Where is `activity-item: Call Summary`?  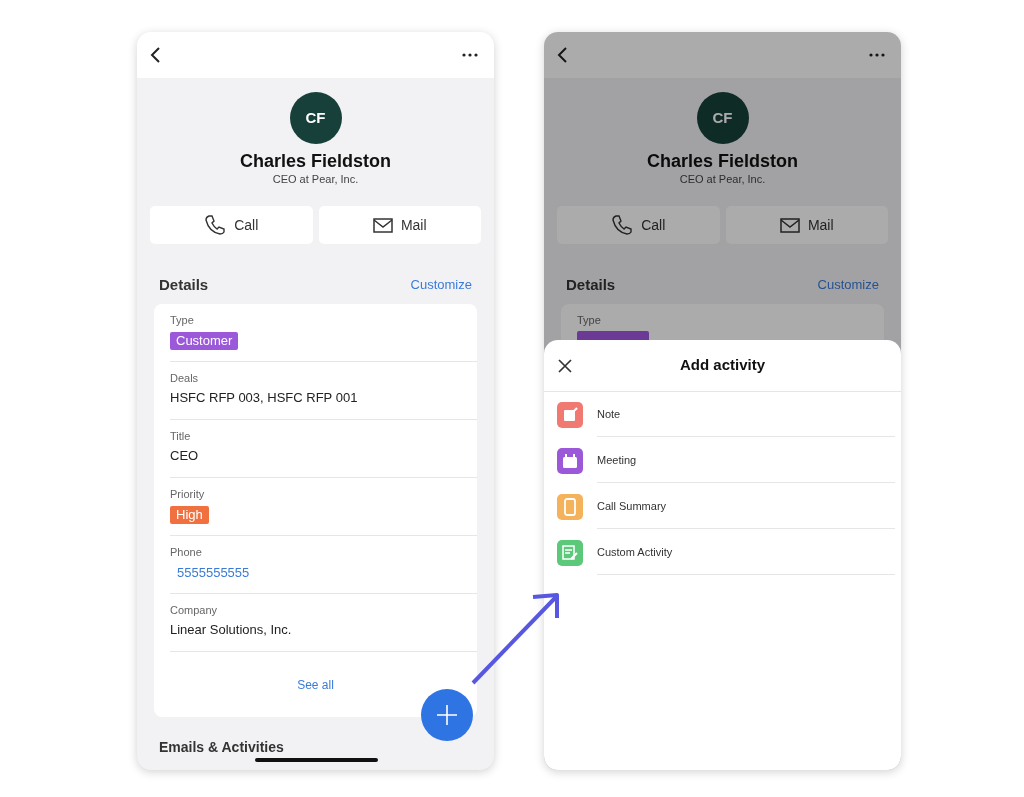 activity-item: Call Summary is located at coordinates (722, 507).